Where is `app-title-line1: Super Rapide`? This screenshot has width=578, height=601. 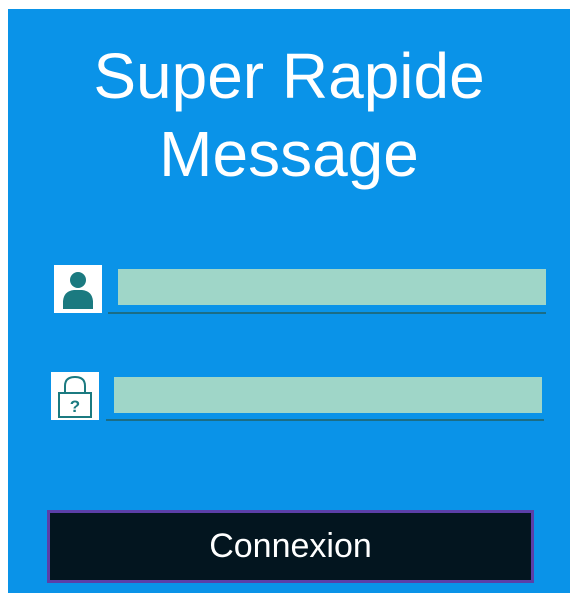
app-title-line1: Super Rapide is located at coordinates (289, 76).